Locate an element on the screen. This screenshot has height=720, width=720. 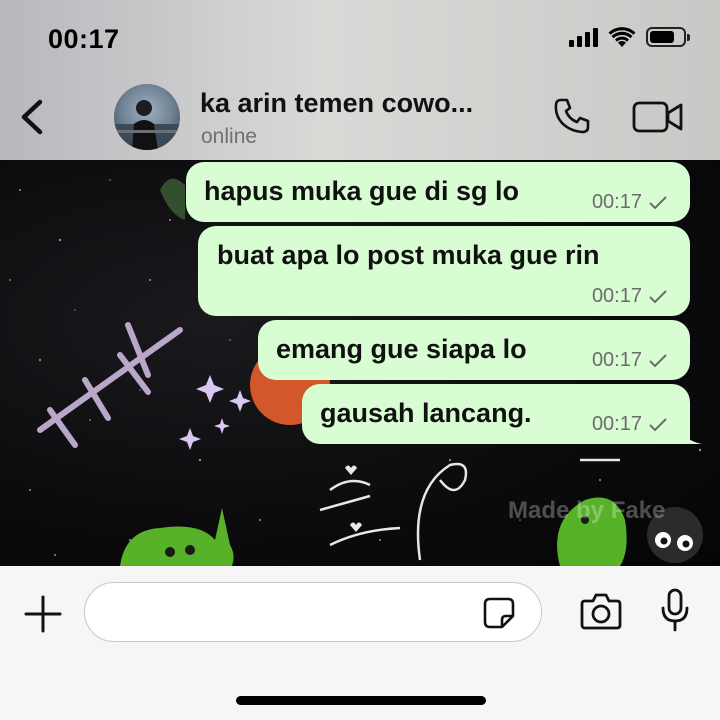
status-icons is located at coordinates (629, 37).